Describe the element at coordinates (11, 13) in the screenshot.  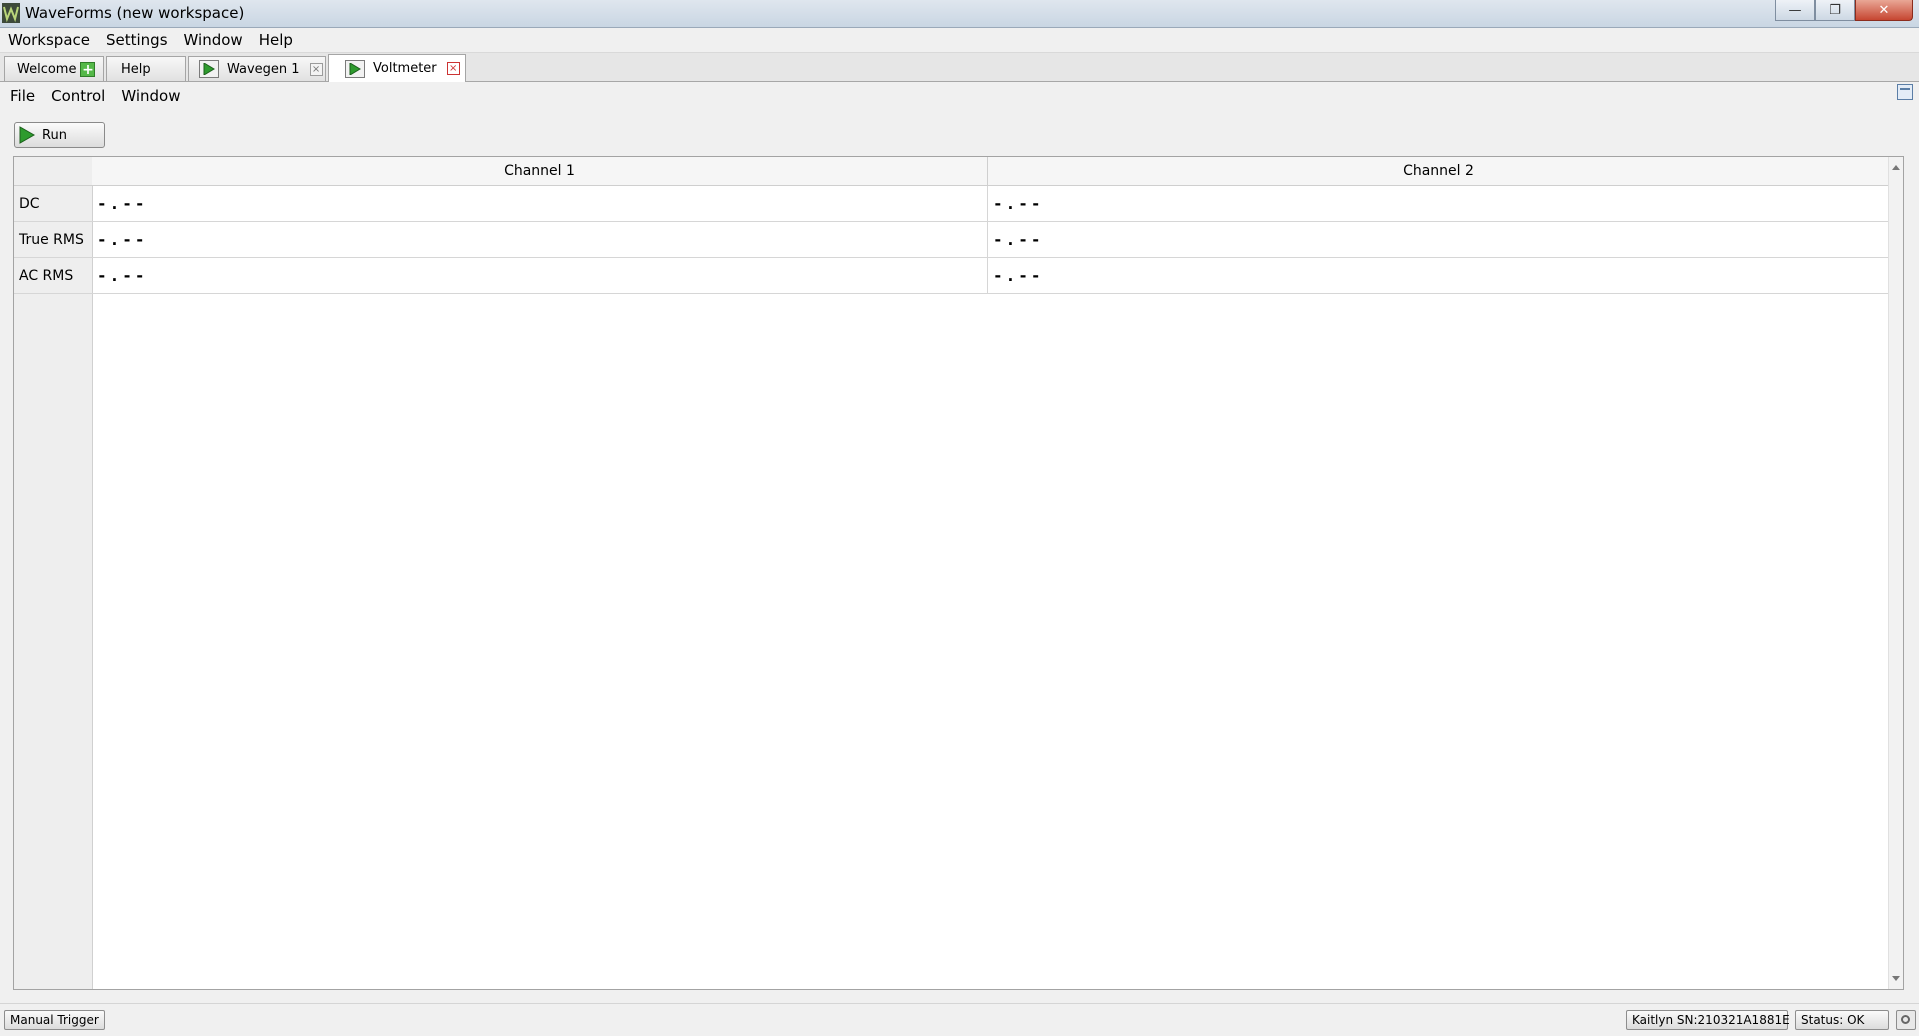
I see `waveforms-logo-icon` at that location.